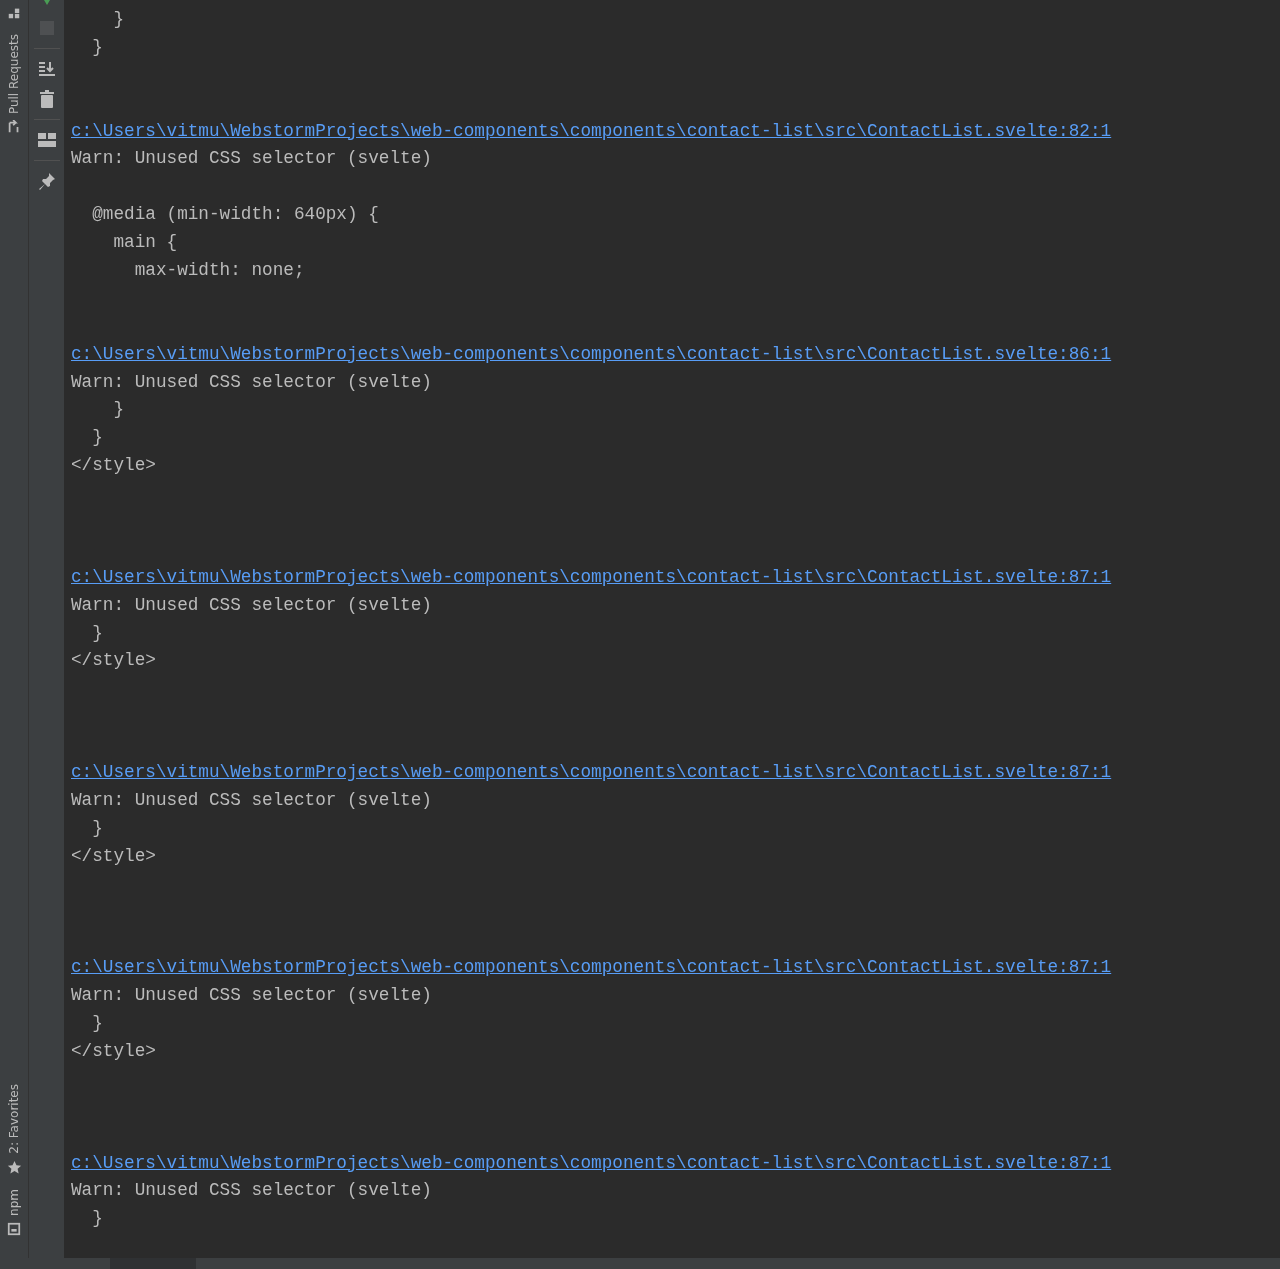 This screenshot has height=1269, width=1280. I want to click on tool-window-tab: 2: Favorites, so click(14, 1130).